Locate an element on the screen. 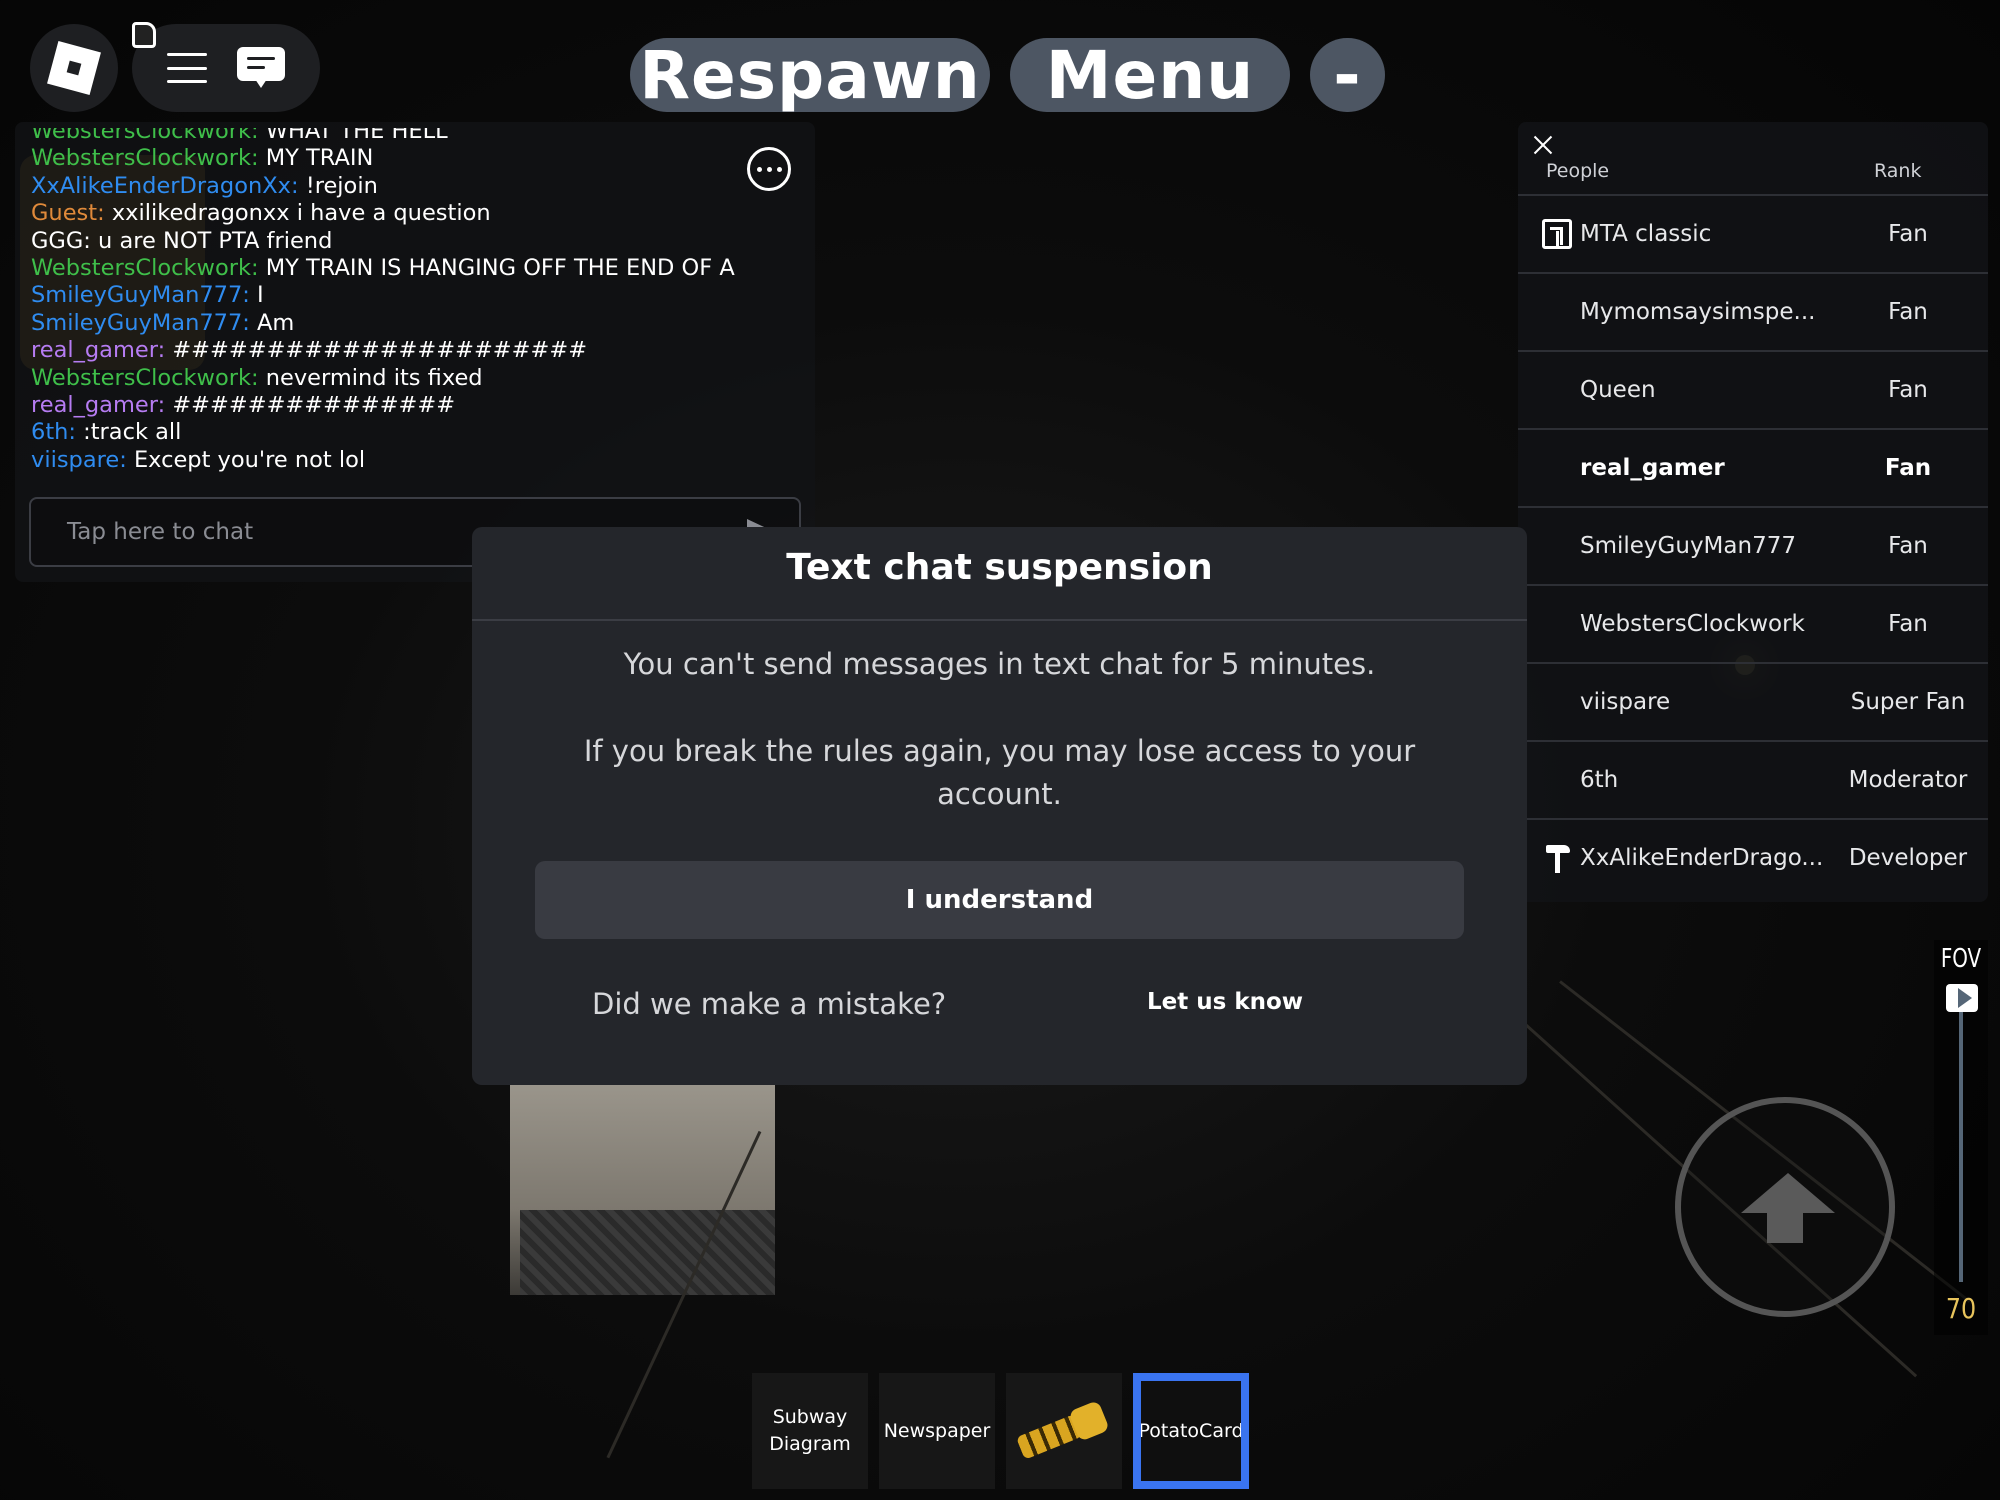  player-row: MTA classic Fan is located at coordinates (1753, 233).